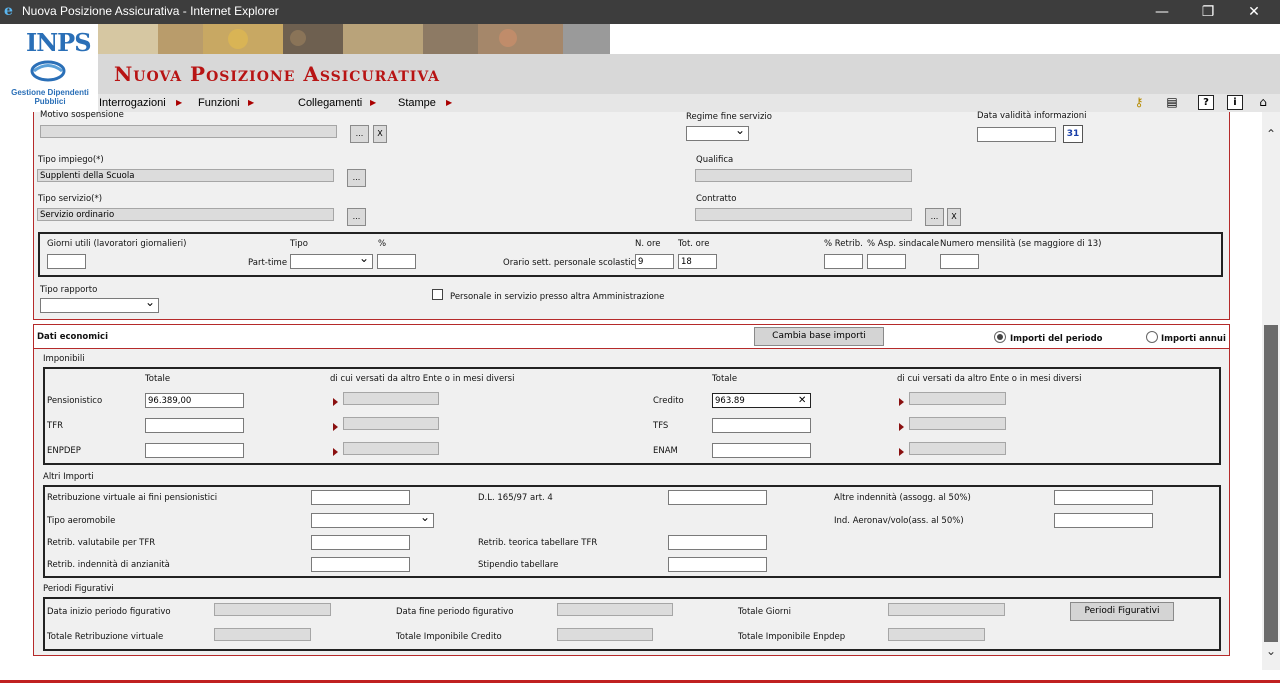  I want to click on key-icon: ⚷, so click(1139, 102).